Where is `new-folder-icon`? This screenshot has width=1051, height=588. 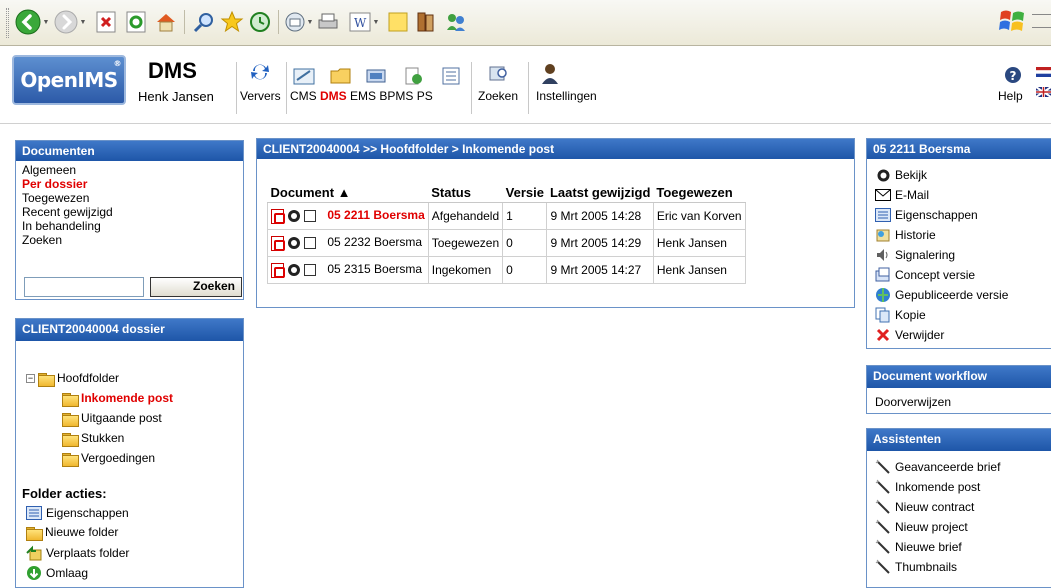 new-folder-icon is located at coordinates (34, 533).